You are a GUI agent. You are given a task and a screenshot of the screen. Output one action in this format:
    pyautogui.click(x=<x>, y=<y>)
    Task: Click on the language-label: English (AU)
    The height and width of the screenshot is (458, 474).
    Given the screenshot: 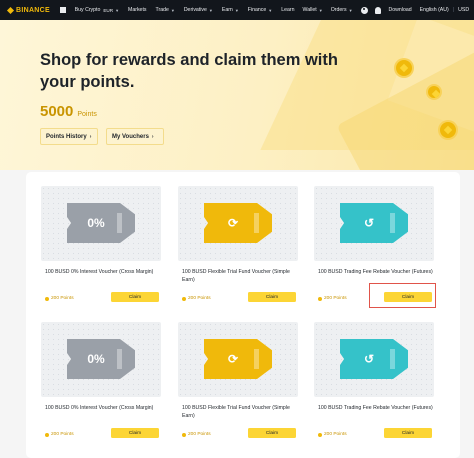 What is the action you would take?
    pyautogui.click(x=434, y=10)
    